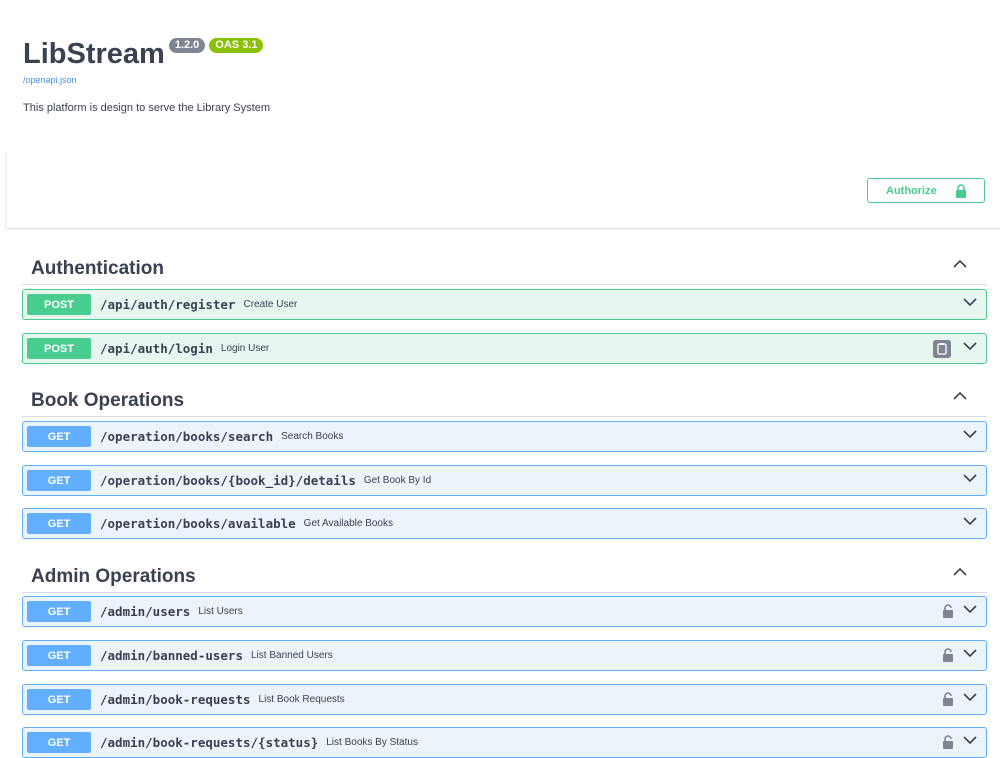 This screenshot has width=1000, height=758. I want to click on section-title: Admin Operations, so click(113, 576).